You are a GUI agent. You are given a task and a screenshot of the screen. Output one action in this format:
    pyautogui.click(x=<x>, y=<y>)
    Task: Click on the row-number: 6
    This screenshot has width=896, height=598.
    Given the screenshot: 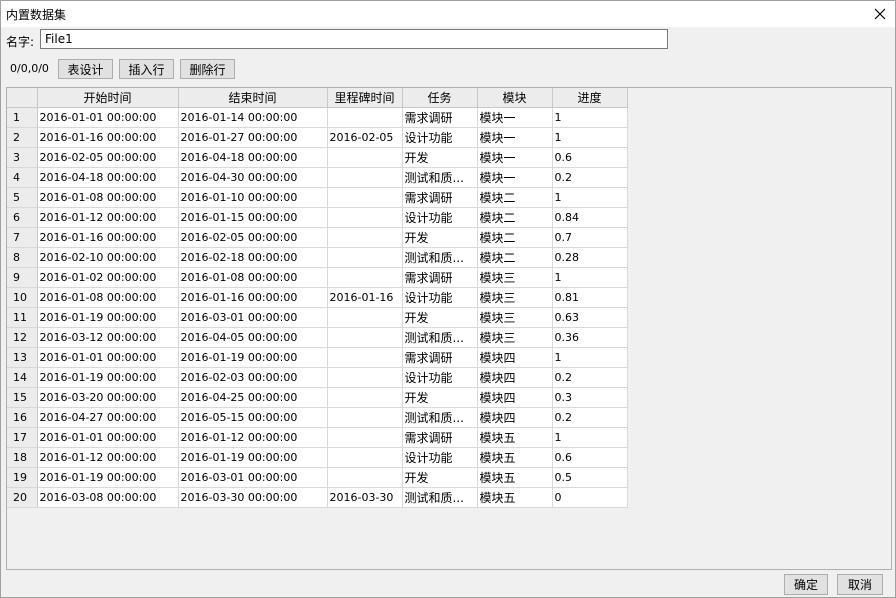 What is the action you would take?
    pyautogui.click(x=22, y=217)
    